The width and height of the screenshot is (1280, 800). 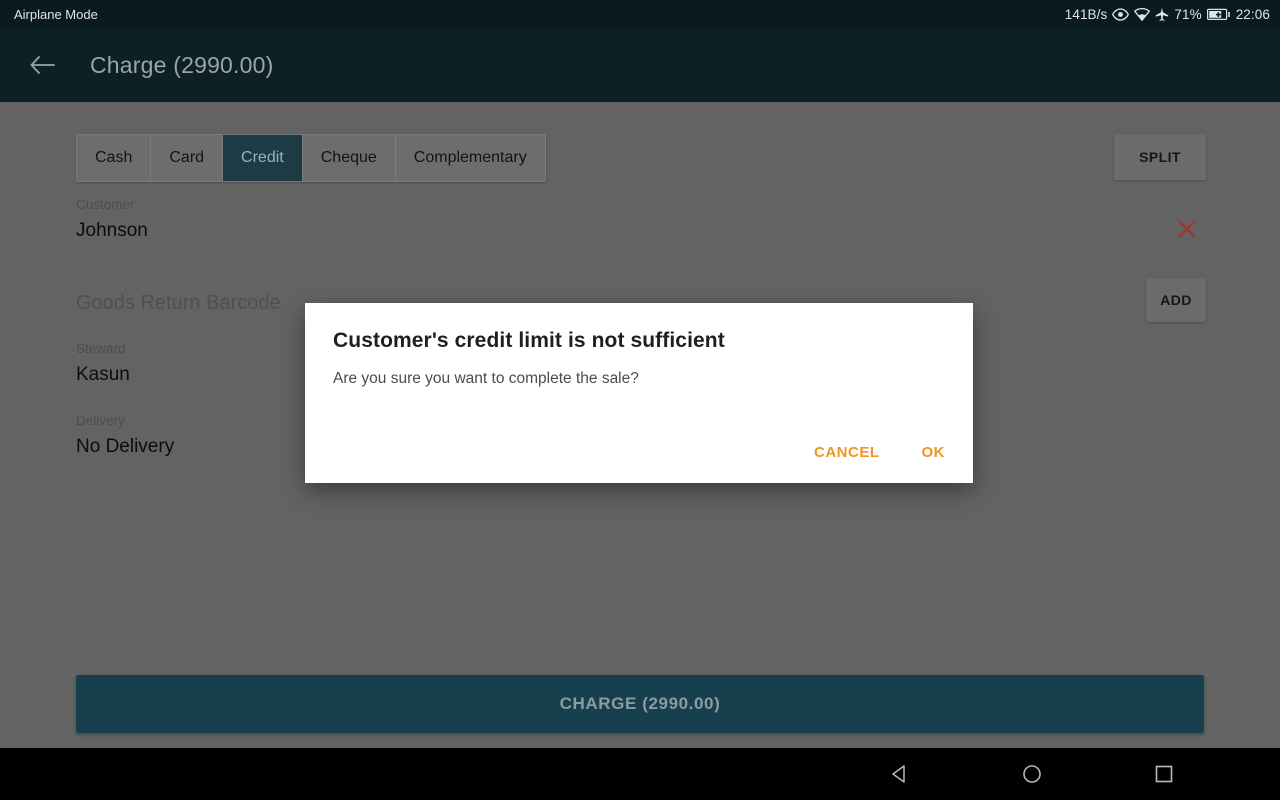 I want to click on back-arrow-icon, so click(x=42, y=65).